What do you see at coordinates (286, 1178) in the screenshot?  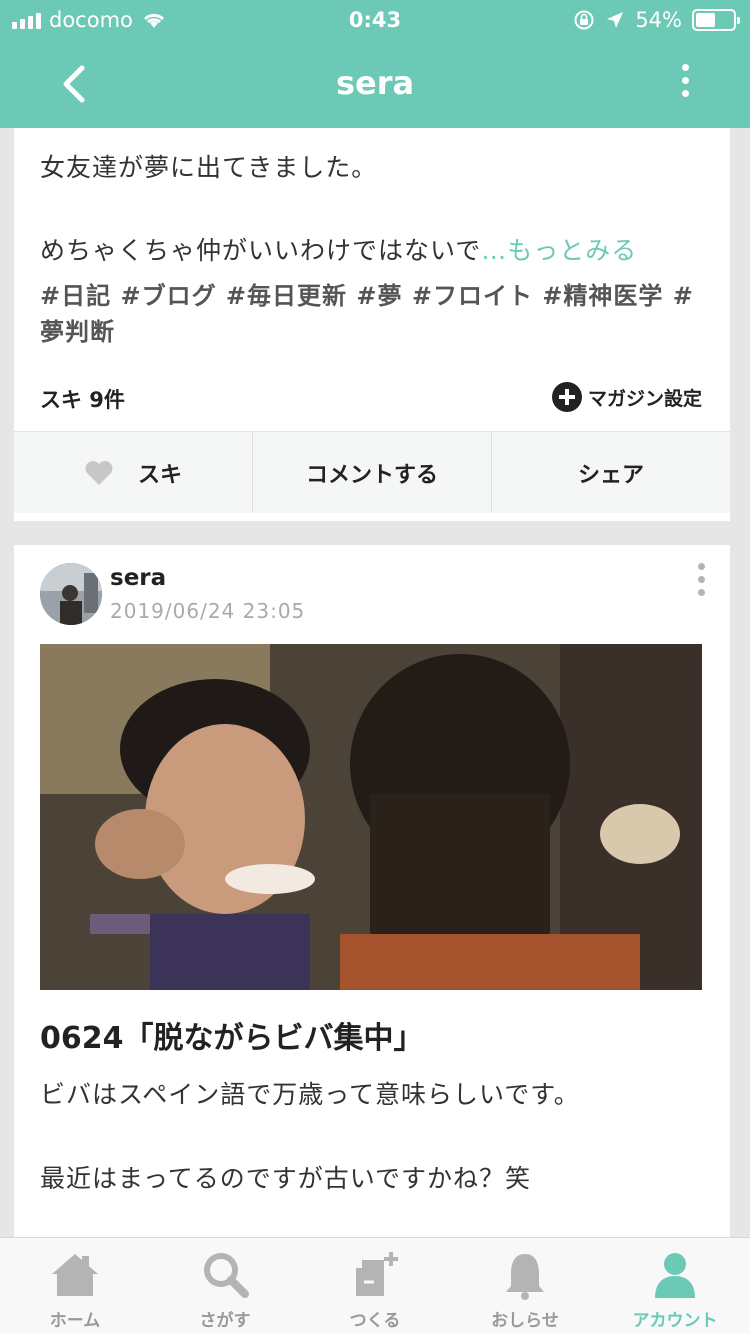 I see `post-body-line: 最近はまってるのですが古いですかね？笑` at bounding box center [286, 1178].